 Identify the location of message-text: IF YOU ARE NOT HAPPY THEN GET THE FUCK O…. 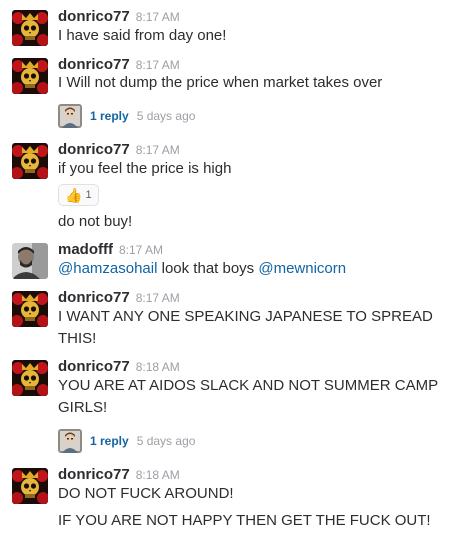
(244, 520).